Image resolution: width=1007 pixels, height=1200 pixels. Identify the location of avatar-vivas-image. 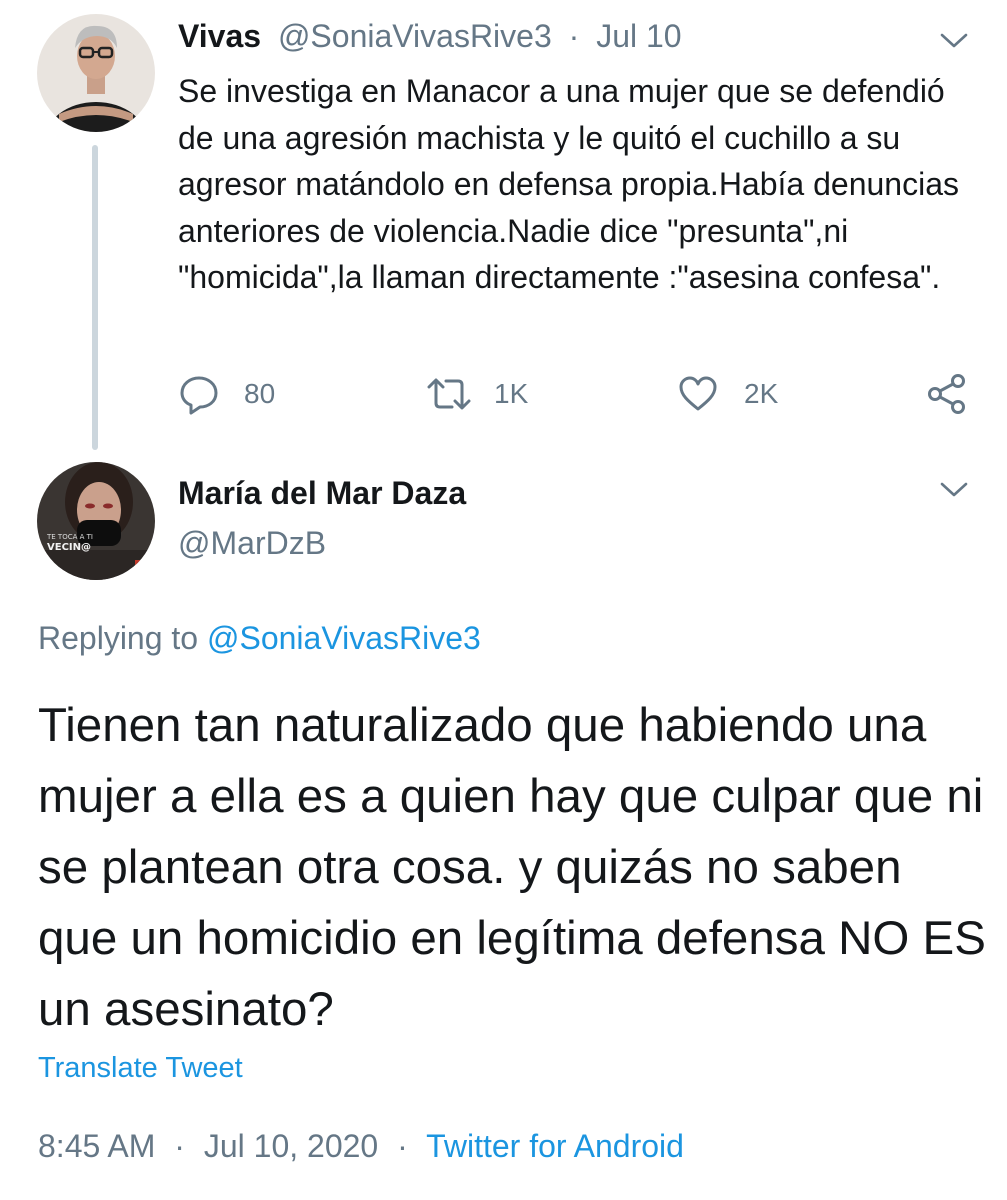
(96, 73).